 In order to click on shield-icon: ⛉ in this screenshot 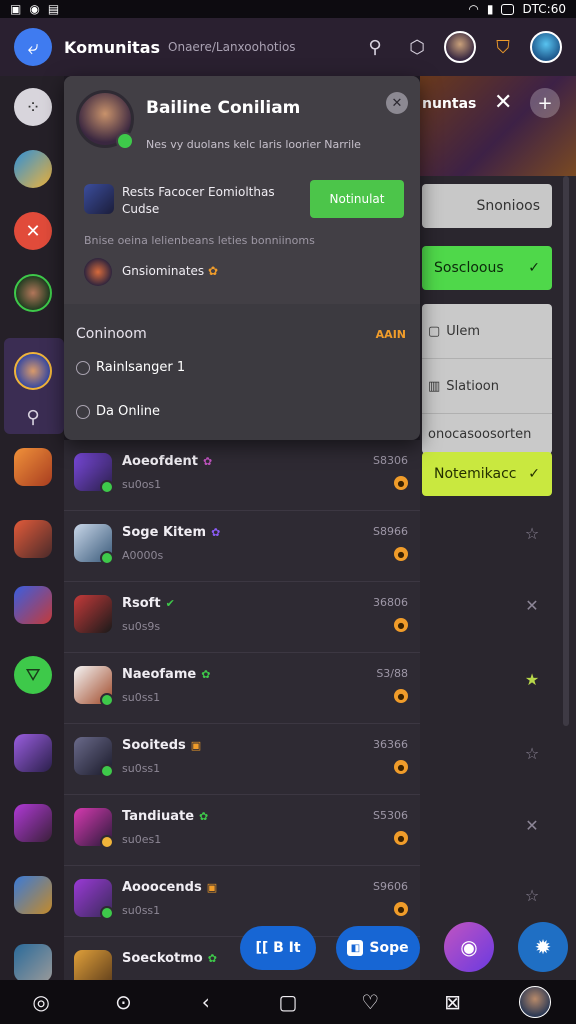, I will do `click(503, 47)`.